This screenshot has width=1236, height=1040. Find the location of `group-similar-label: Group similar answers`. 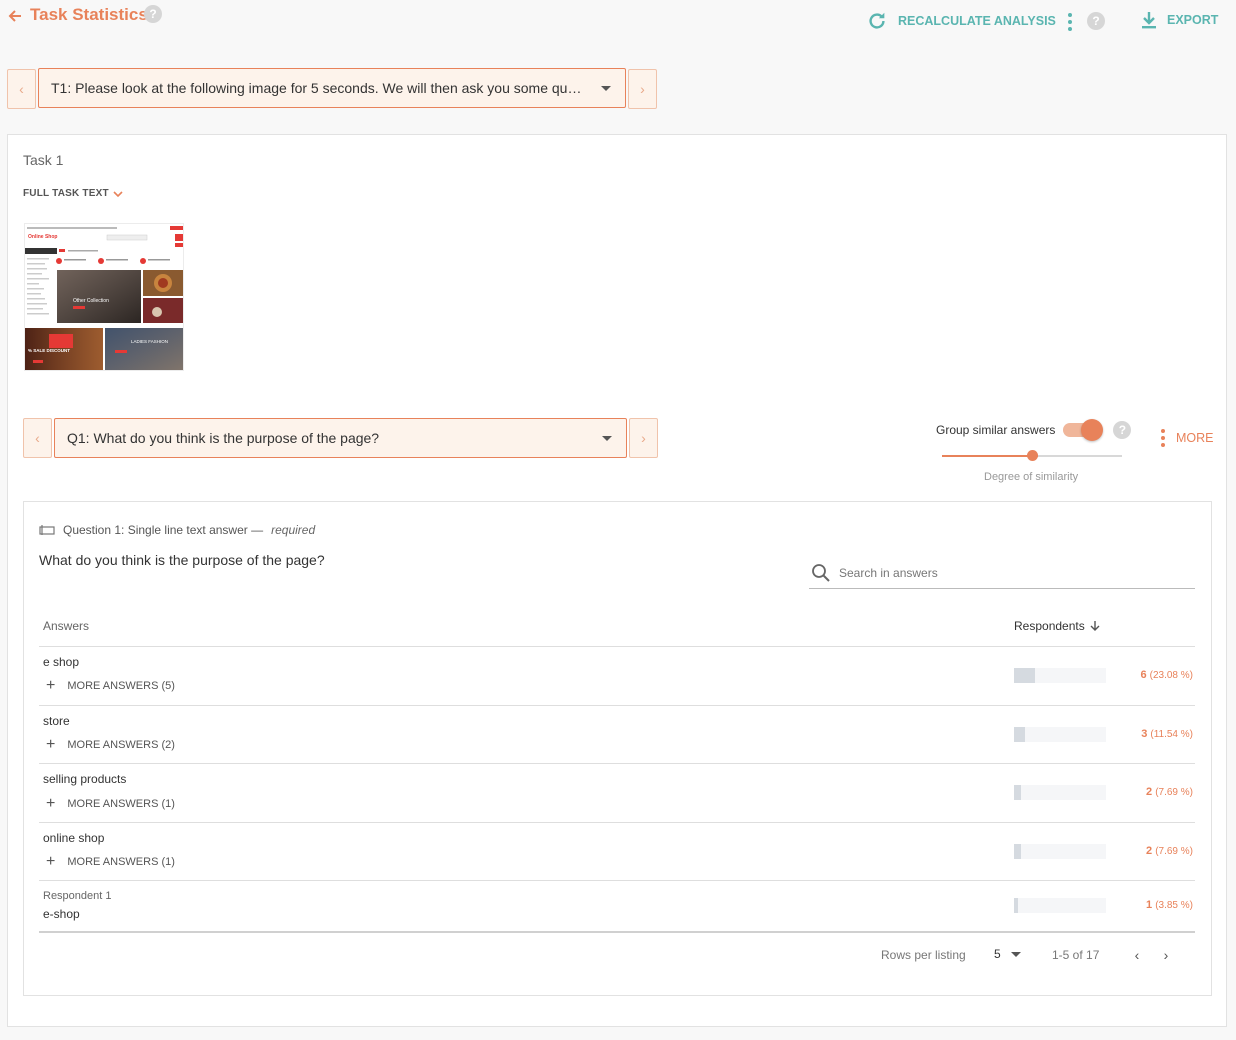

group-similar-label: Group similar answers is located at coordinates (996, 430).